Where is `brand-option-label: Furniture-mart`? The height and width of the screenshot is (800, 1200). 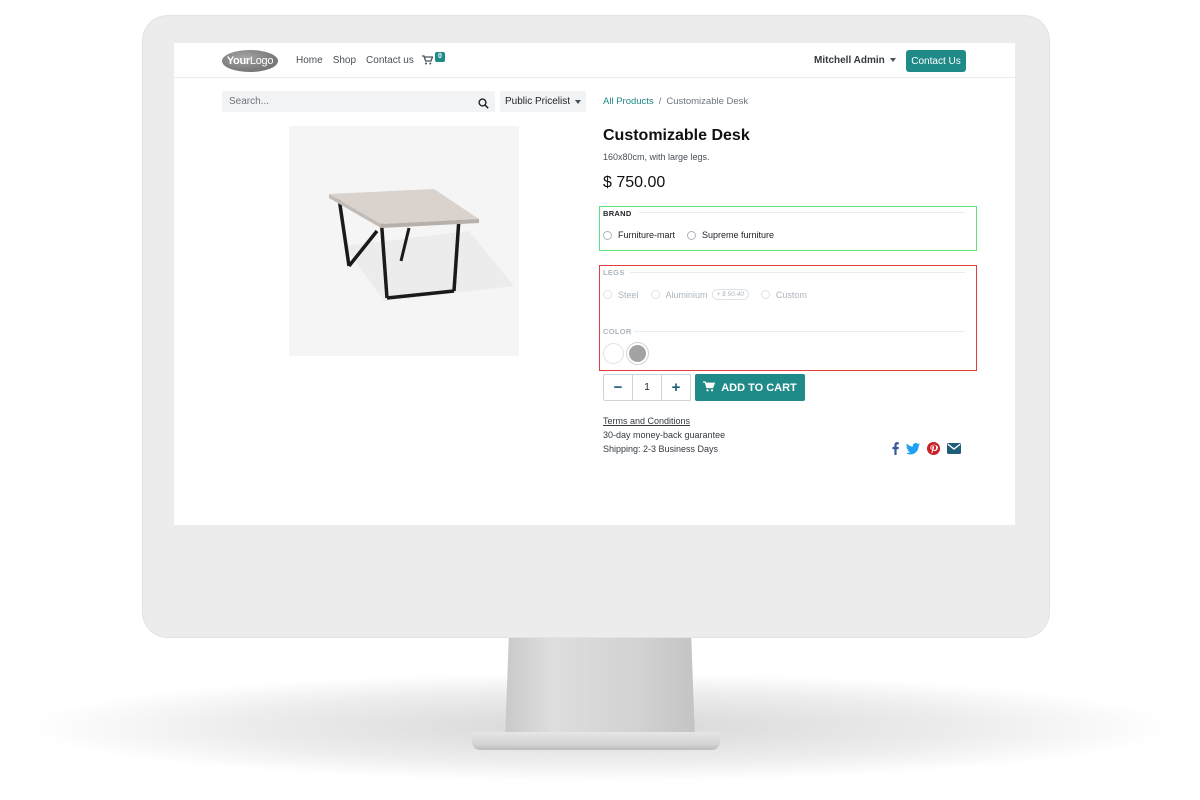
brand-option-label: Furniture-mart is located at coordinates (647, 235).